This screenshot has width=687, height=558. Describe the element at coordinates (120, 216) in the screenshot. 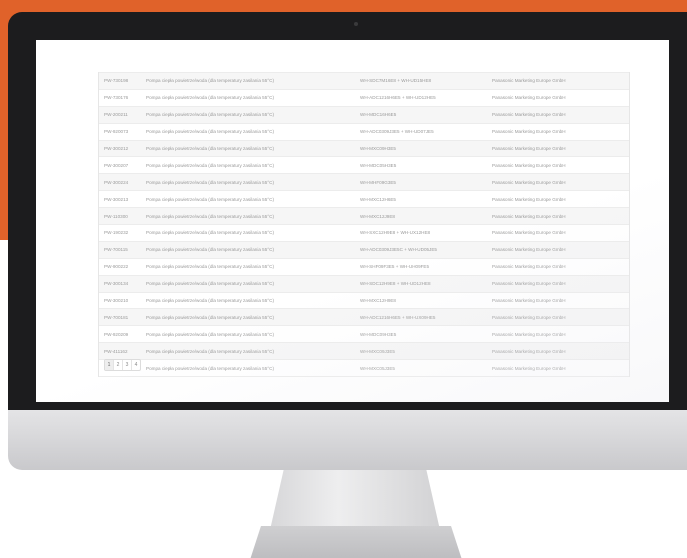

I see `cell-id: PW-110300` at that location.